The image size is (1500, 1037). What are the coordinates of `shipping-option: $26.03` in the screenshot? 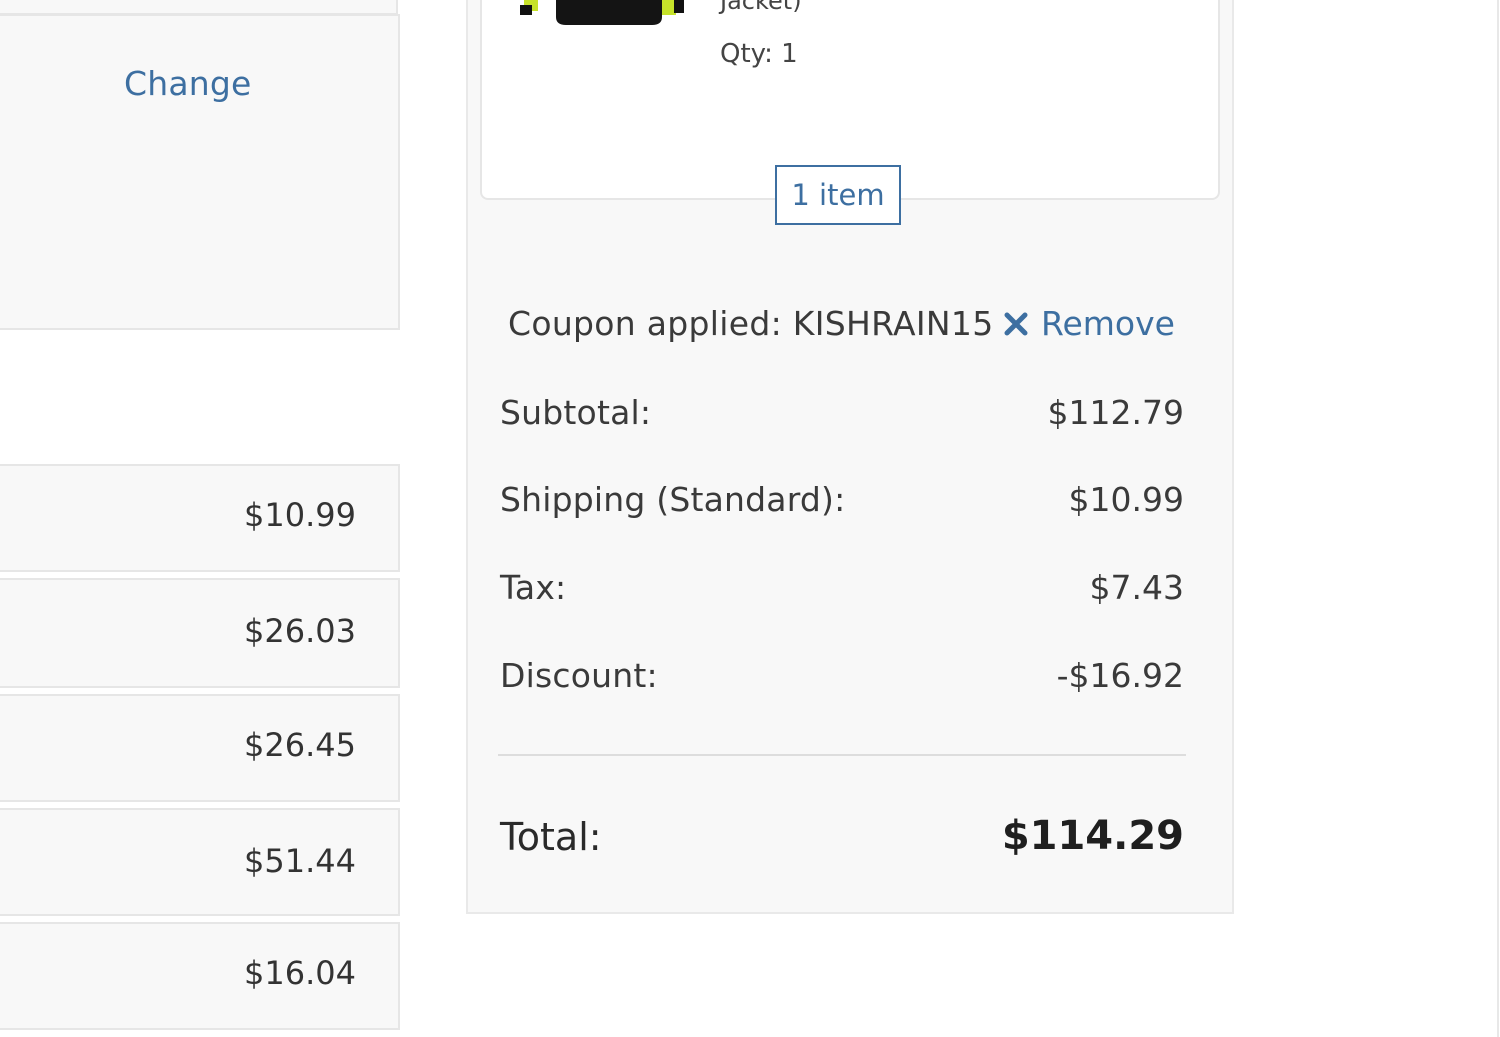 It's located at (200, 633).